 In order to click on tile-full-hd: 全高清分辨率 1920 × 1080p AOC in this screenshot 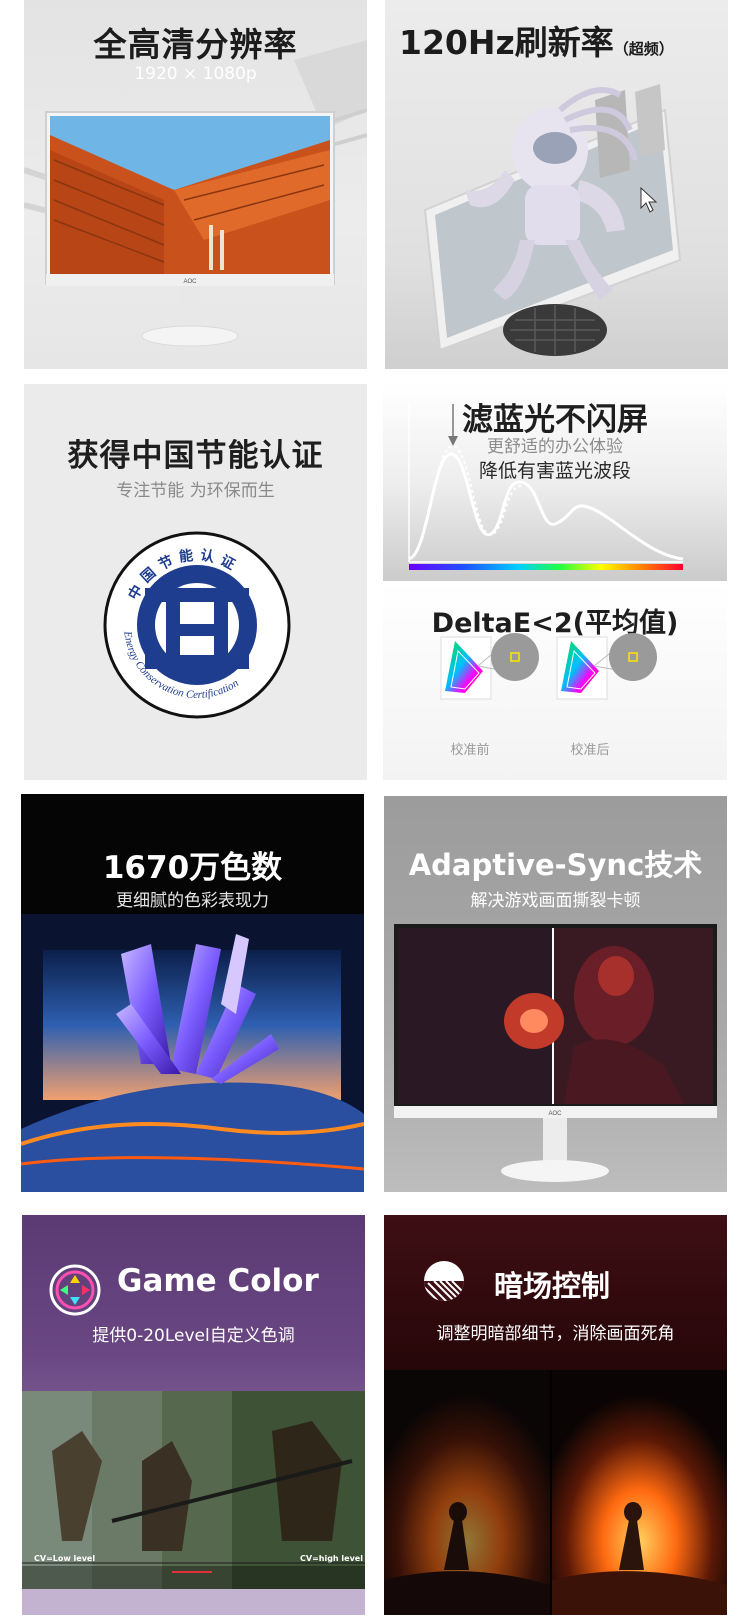, I will do `click(195, 184)`.